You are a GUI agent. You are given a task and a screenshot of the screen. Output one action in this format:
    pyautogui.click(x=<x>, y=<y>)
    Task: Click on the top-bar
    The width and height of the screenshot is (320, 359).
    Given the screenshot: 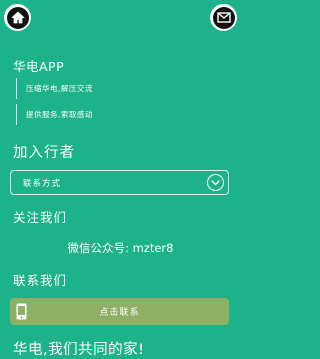 What is the action you would take?
    pyautogui.click(x=120, y=17)
    